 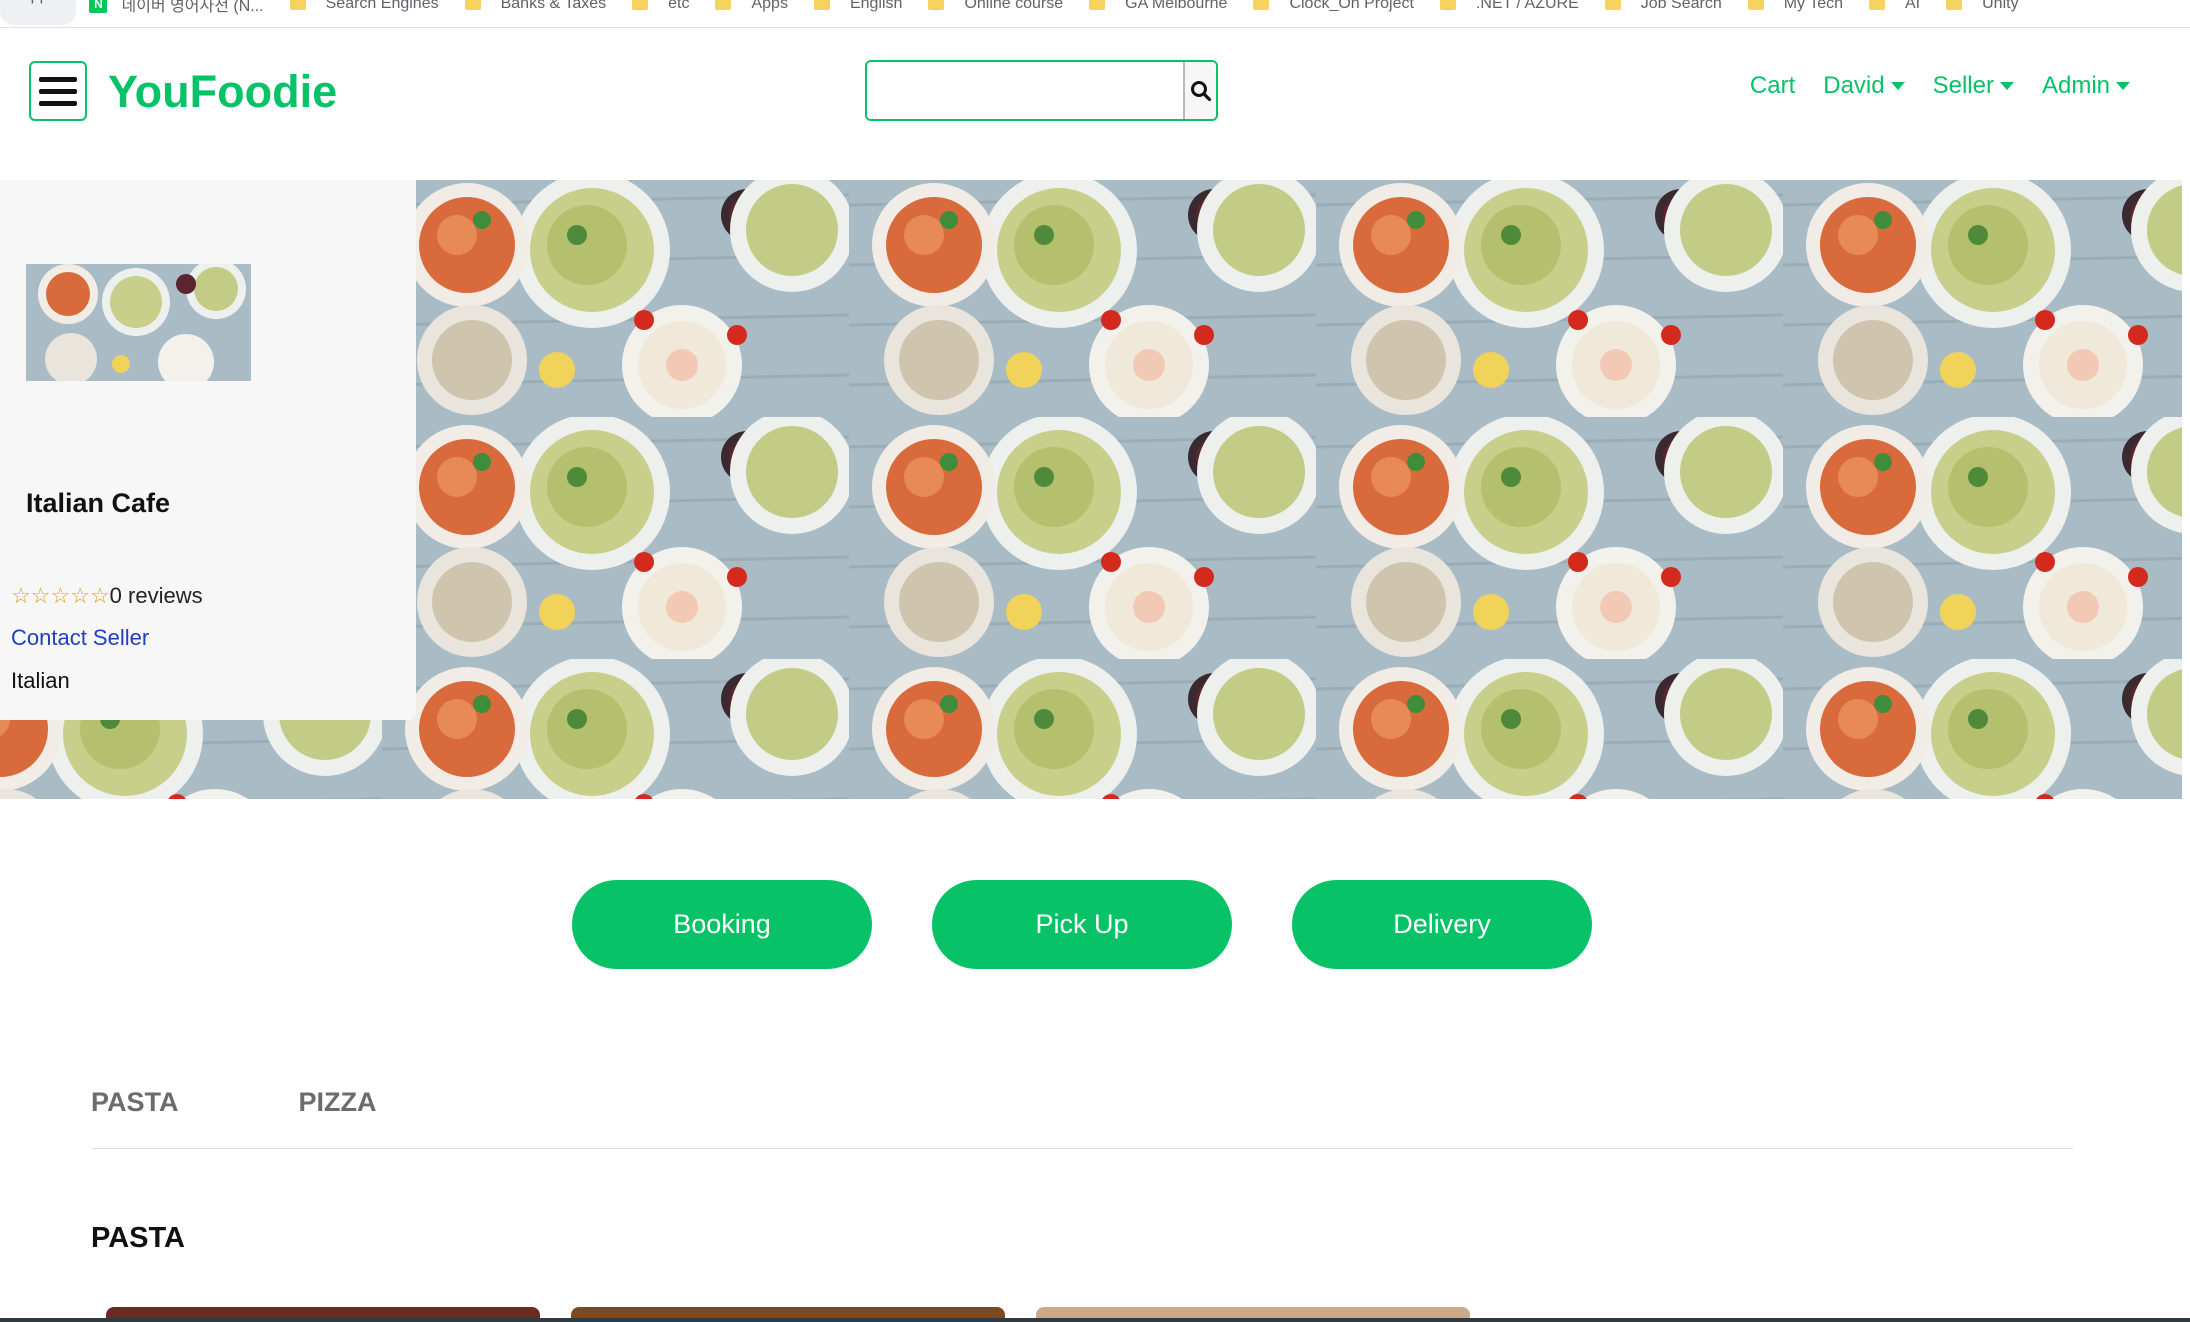 I want to click on search-button, so click(x=1199, y=90).